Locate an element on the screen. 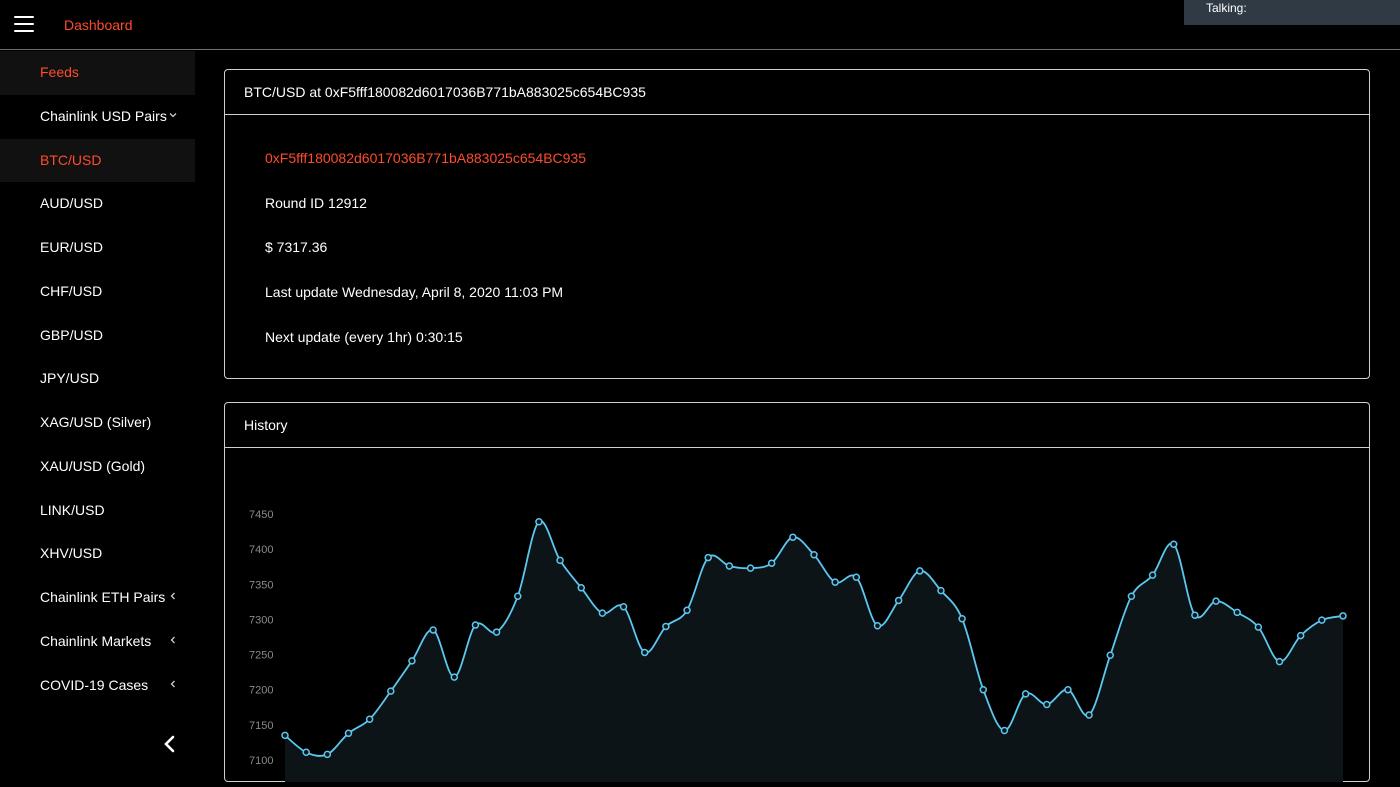  sidebar-item-chainlink-usd-pairs: Chainlink USD Pairs is located at coordinates (97, 117).